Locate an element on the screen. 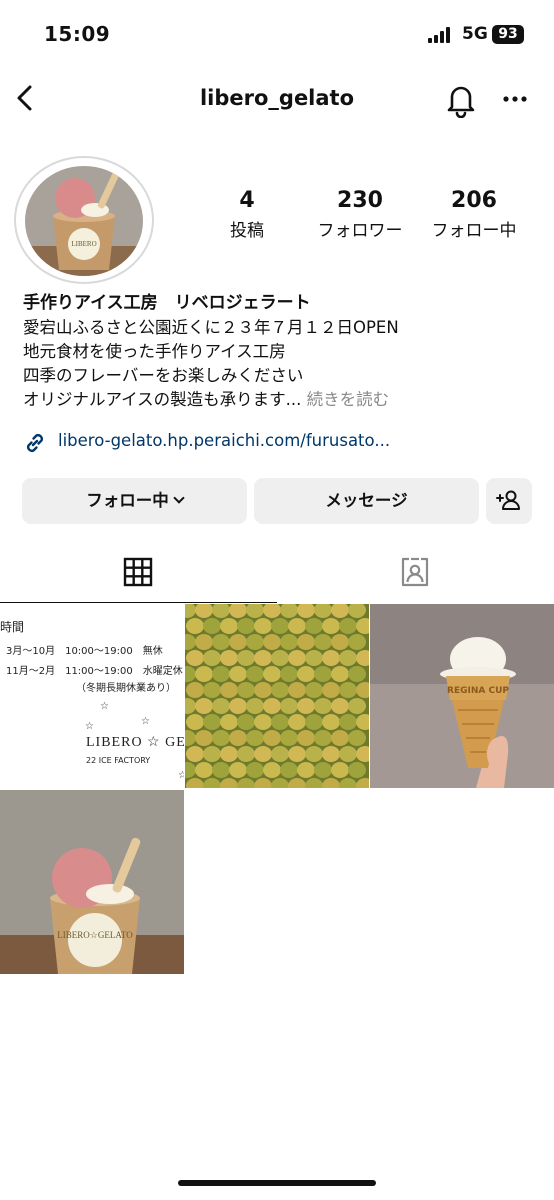  chevron-left-icon is located at coordinates (24, 98).